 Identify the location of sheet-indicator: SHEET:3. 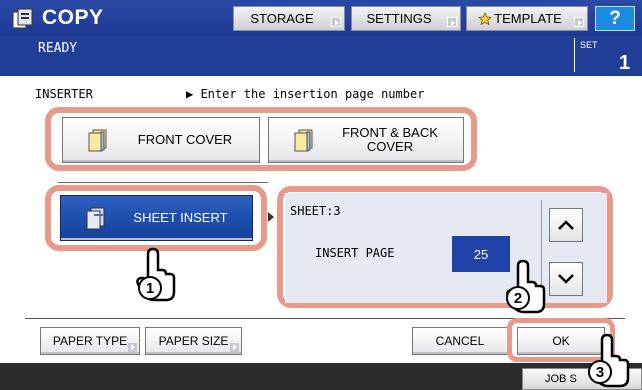
(315, 211).